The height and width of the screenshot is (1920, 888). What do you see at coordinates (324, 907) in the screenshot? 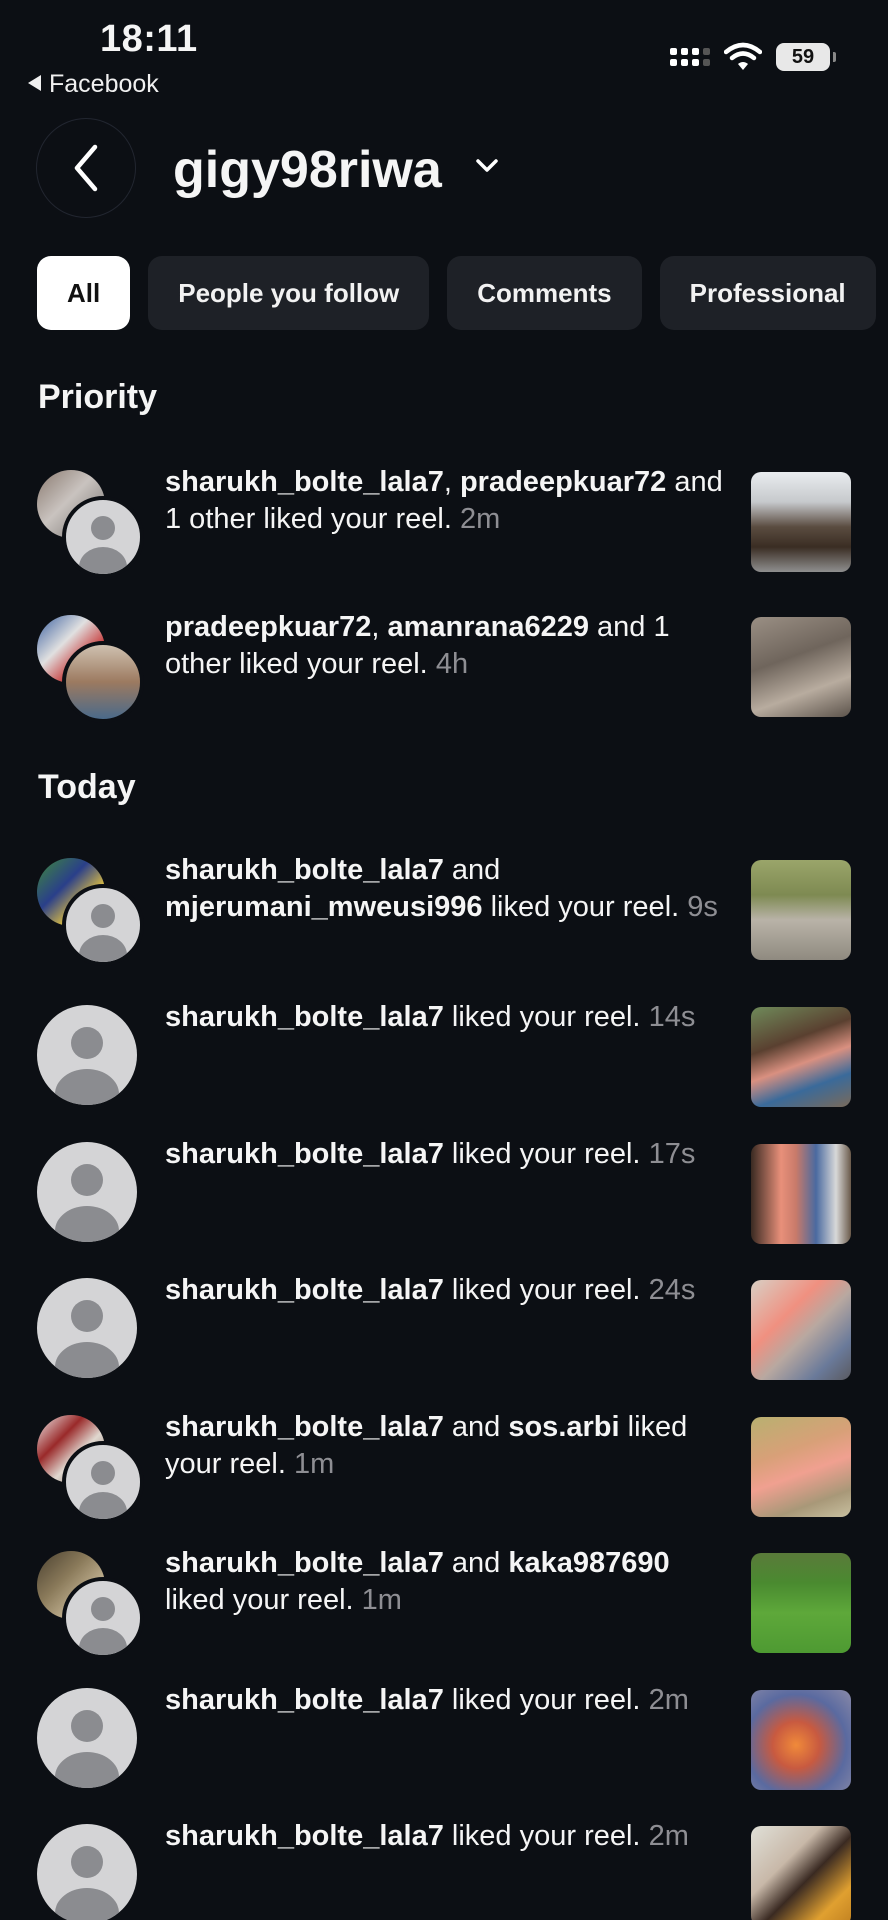
I see `username: mjerumani_mweusi996` at bounding box center [324, 907].